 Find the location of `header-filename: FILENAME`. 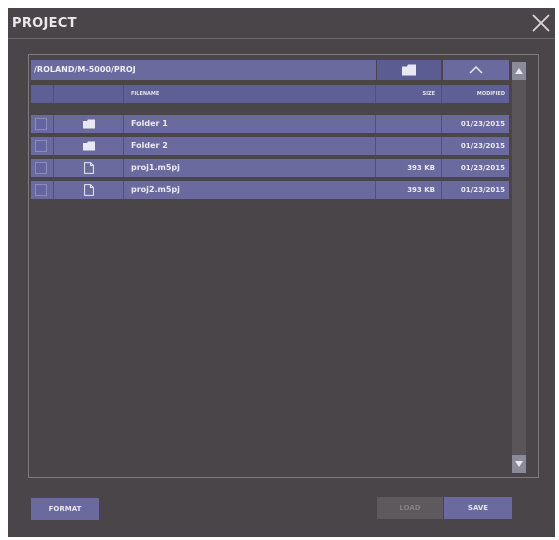

header-filename: FILENAME is located at coordinates (249, 94).